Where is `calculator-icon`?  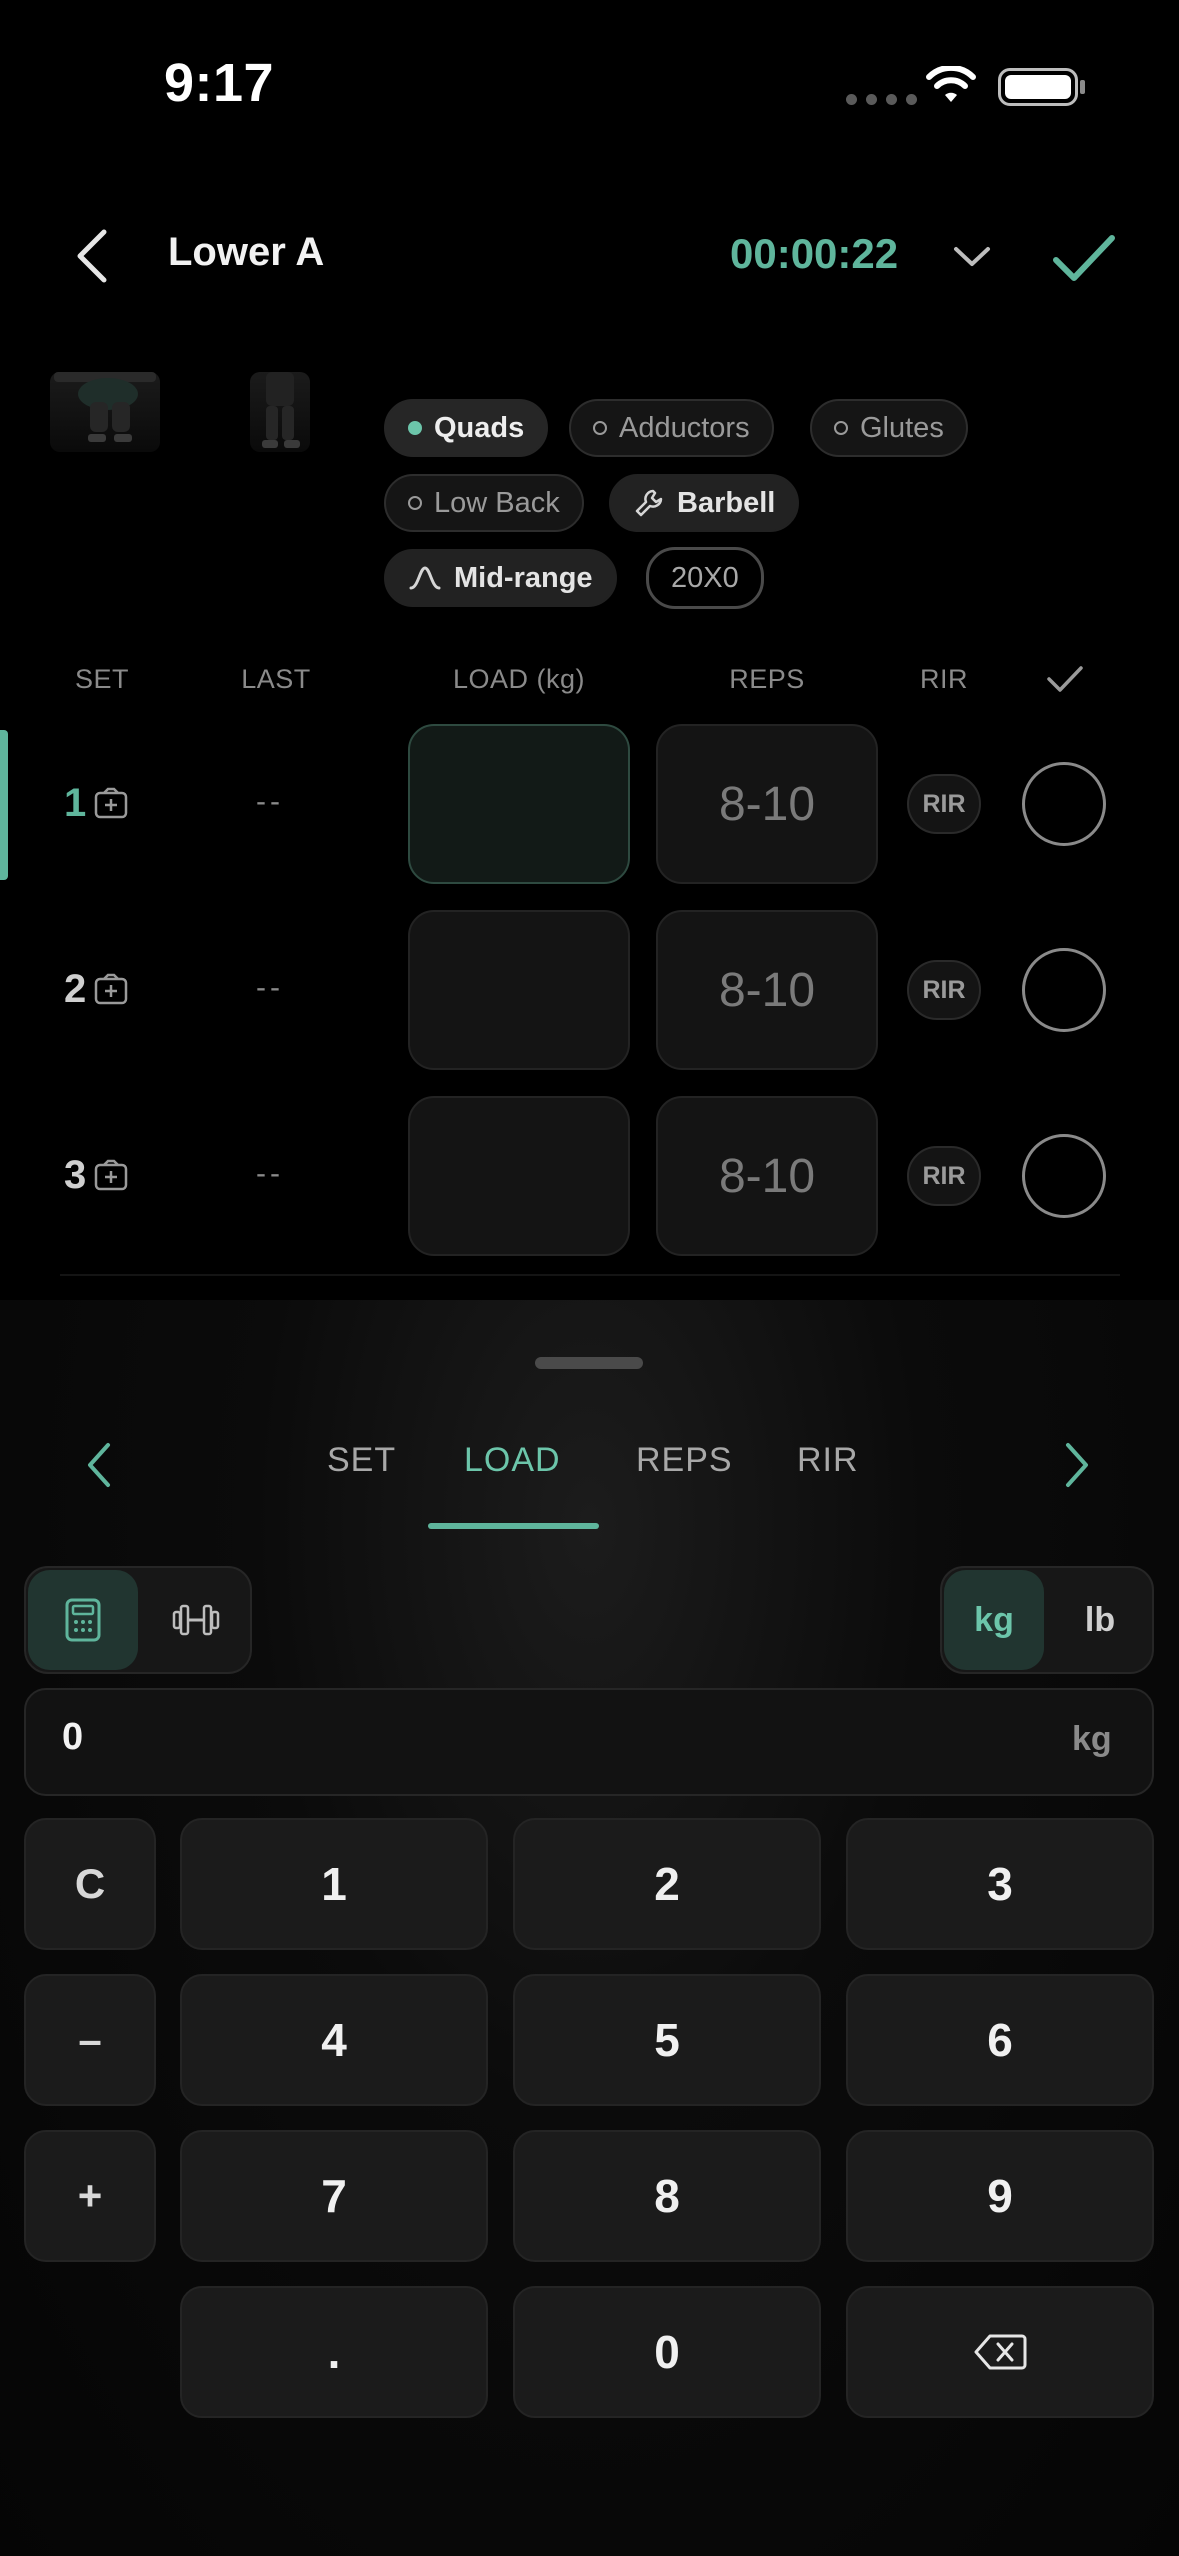 calculator-icon is located at coordinates (83, 1620).